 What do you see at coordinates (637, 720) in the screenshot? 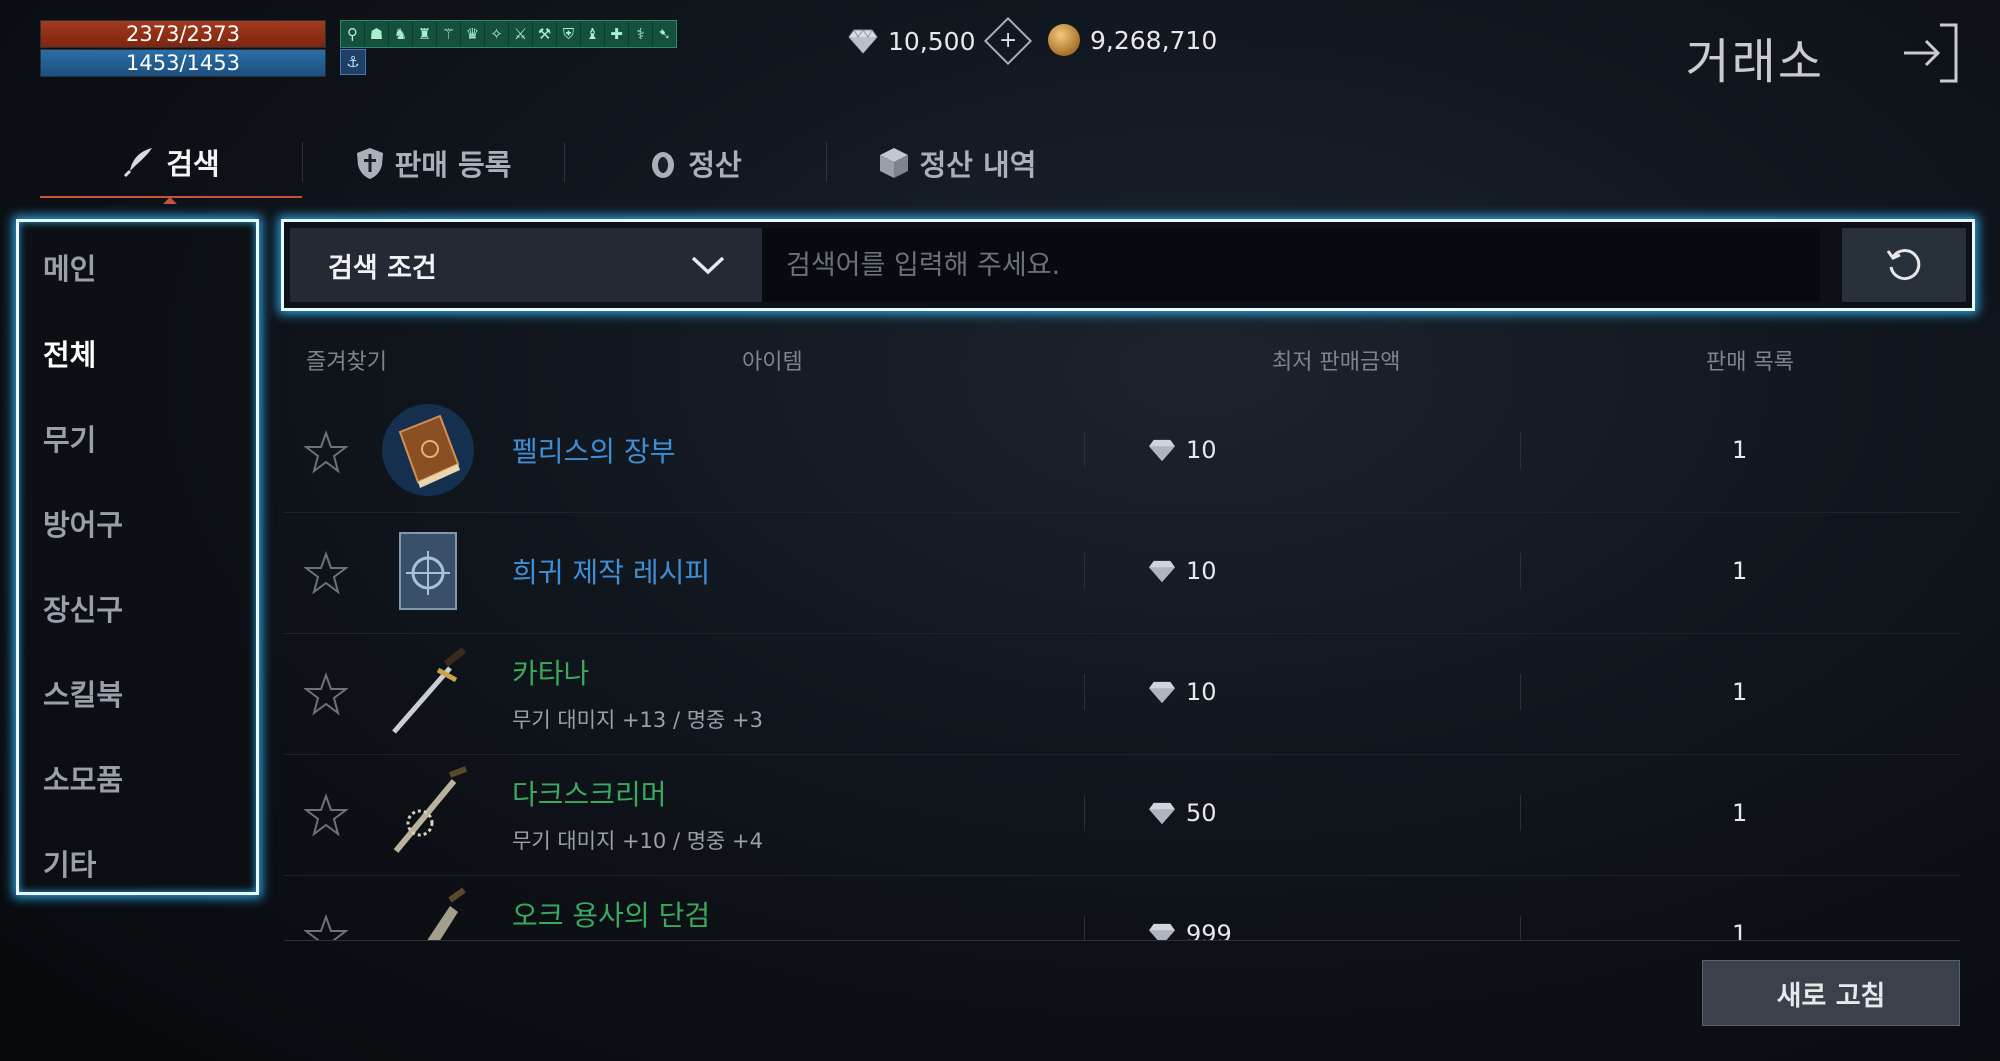
I see `item-stats: 무기 대미지 +13 / 명중 +3` at bounding box center [637, 720].